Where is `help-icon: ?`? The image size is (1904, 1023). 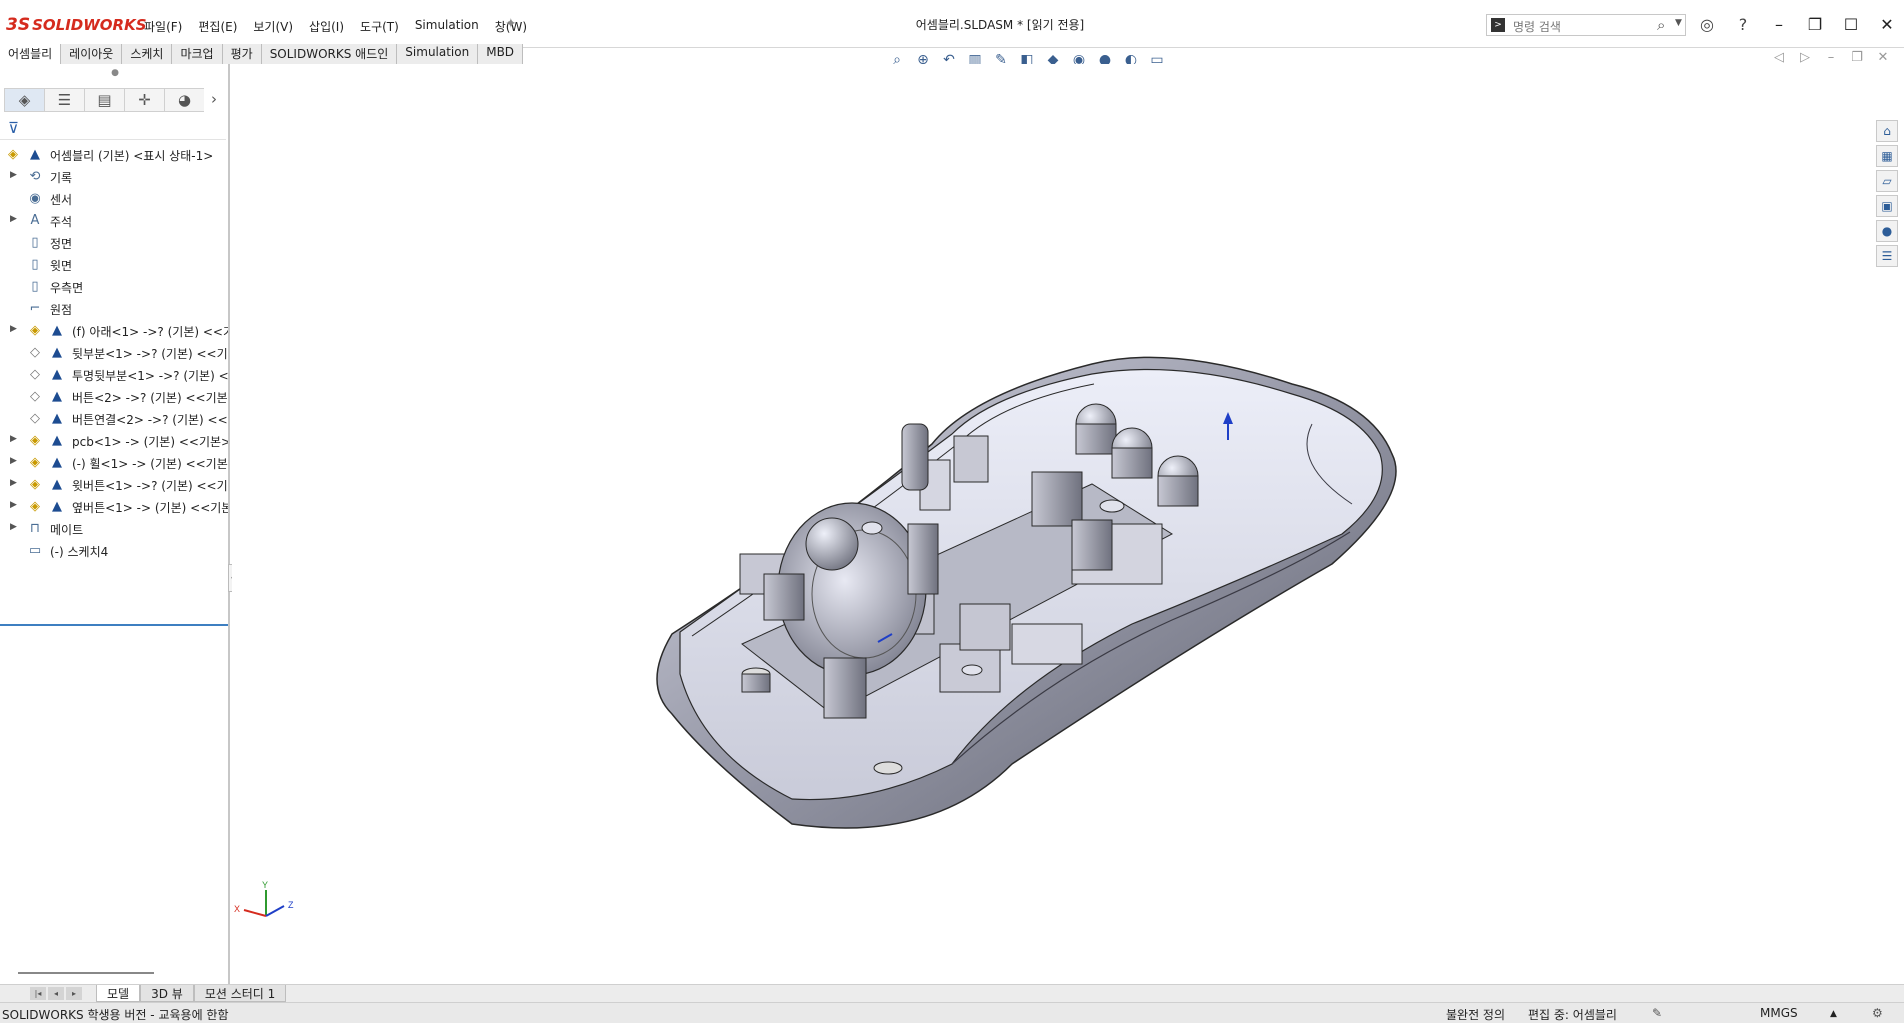 help-icon: ? is located at coordinates (1743, 25).